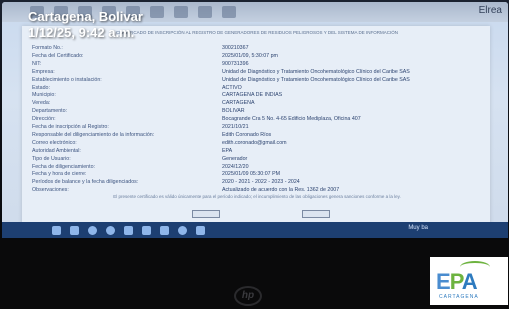 Image resolution: width=509 pixels, height=309 pixels. Describe the element at coordinates (182, 230) in the screenshot. I see `app-icon` at that location.